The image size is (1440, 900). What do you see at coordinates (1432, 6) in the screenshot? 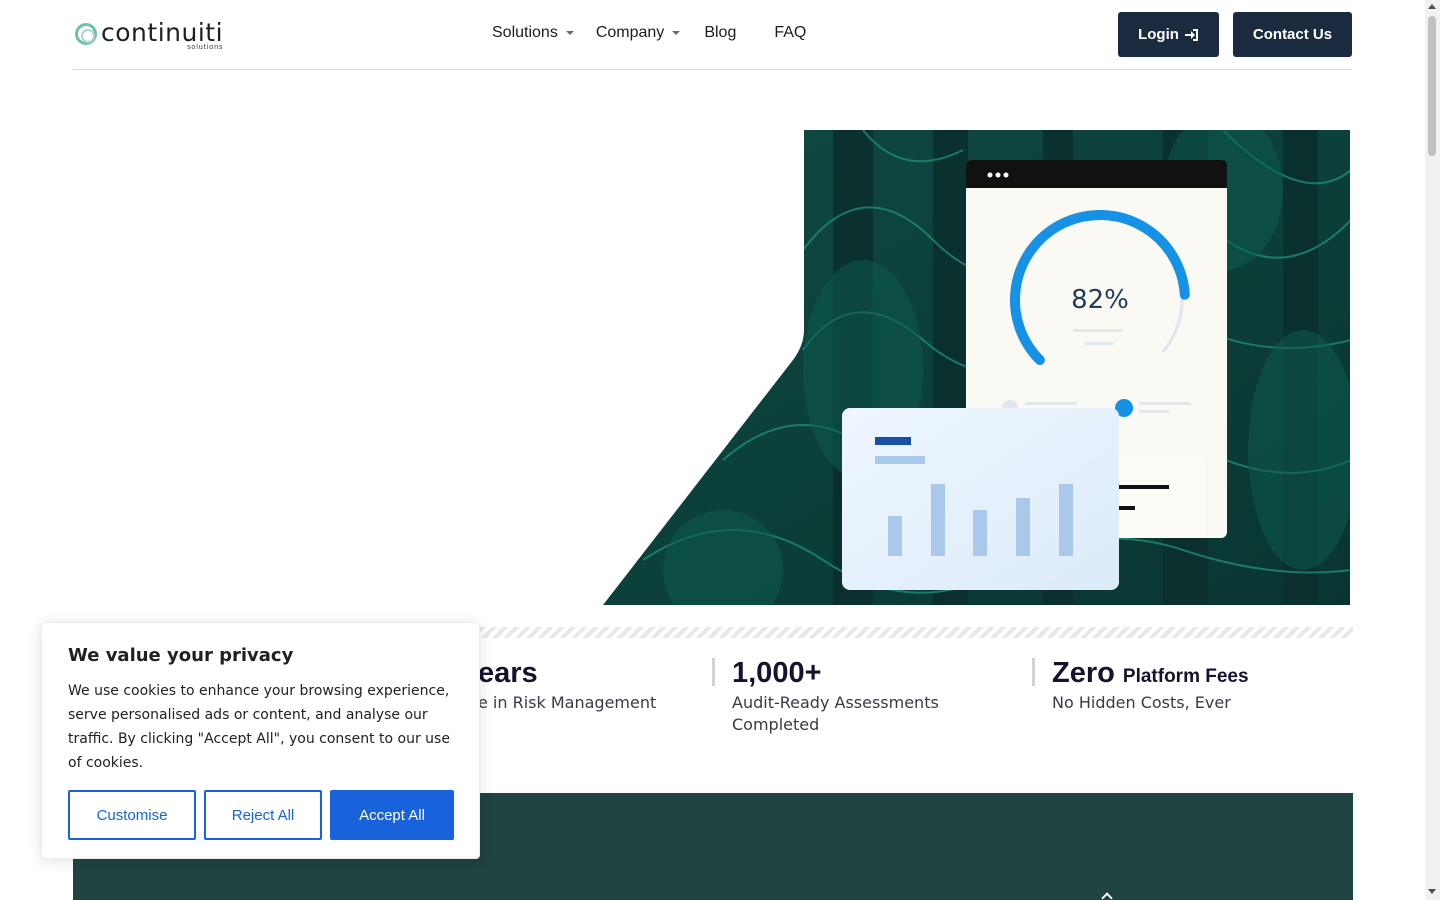
I see `scroll-up-arrow-icon` at bounding box center [1432, 6].